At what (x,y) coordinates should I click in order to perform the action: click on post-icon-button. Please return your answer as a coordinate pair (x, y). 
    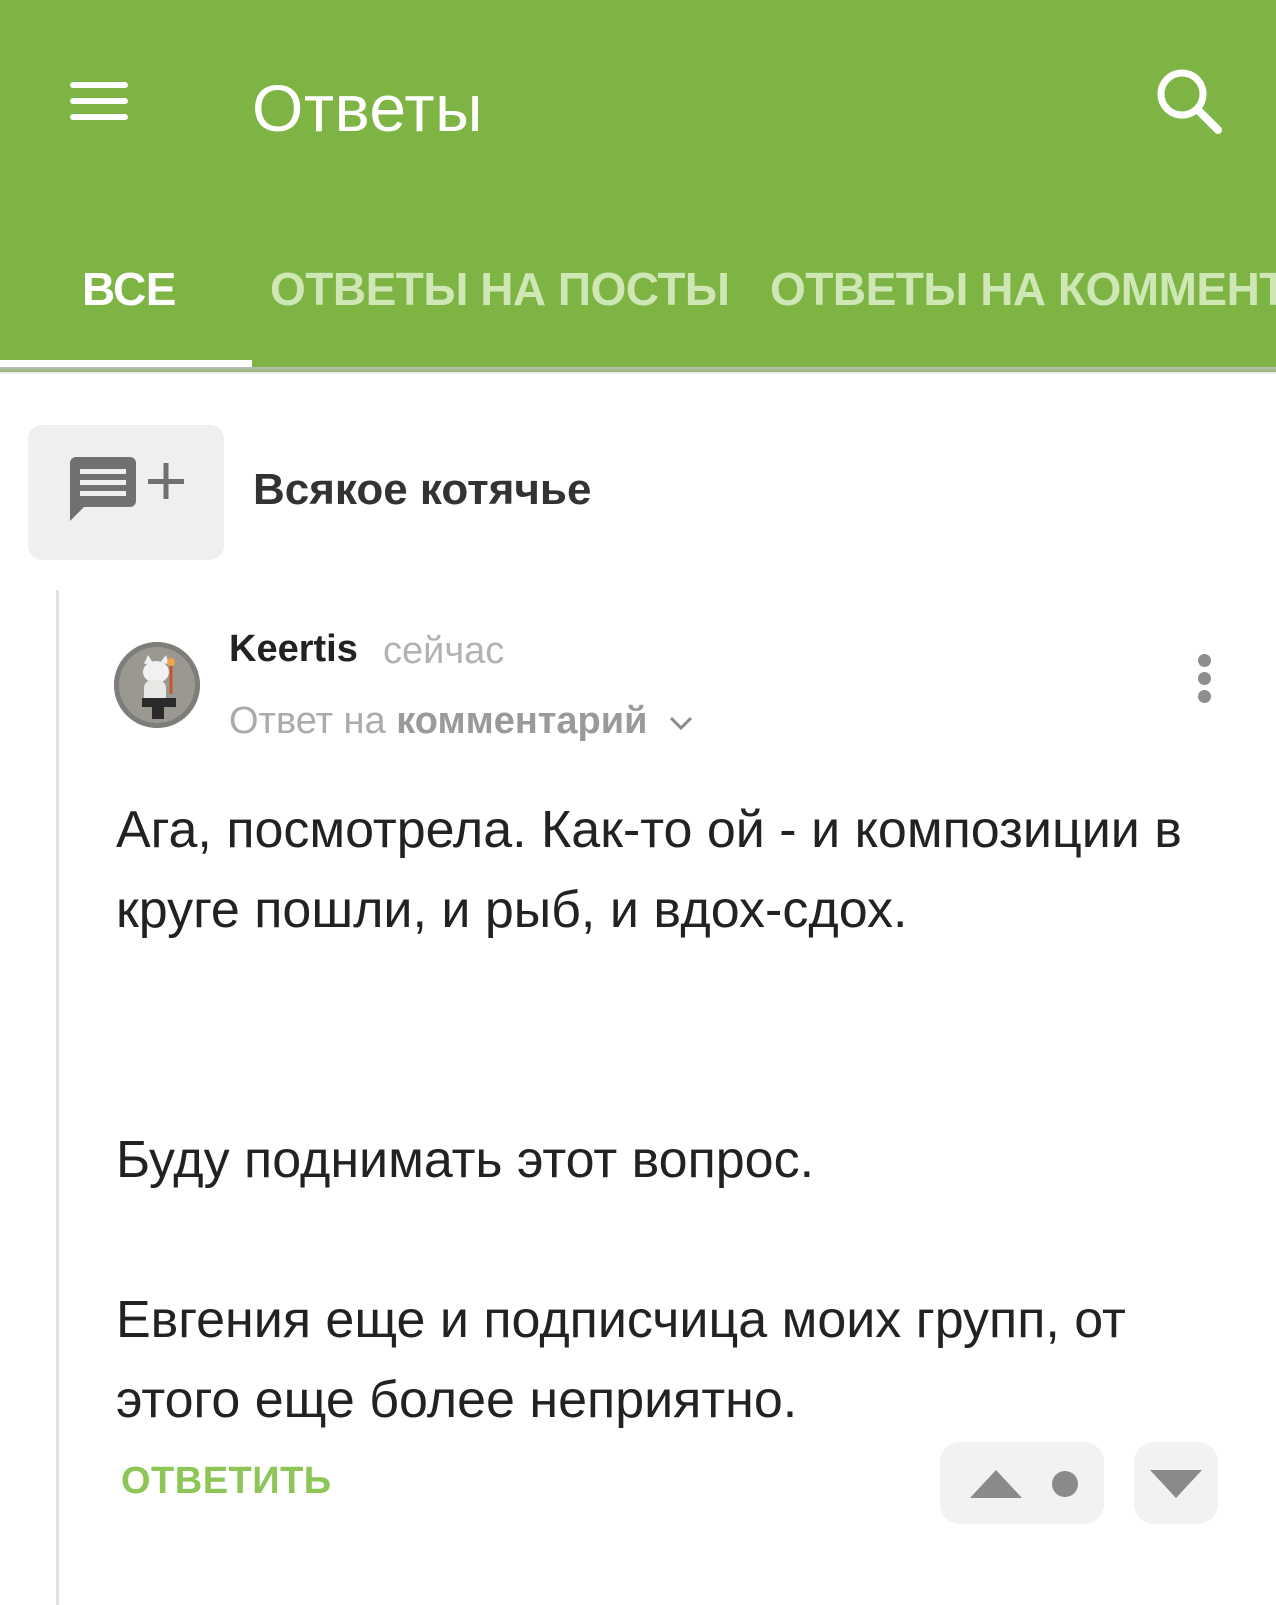
    Looking at the image, I should click on (126, 492).